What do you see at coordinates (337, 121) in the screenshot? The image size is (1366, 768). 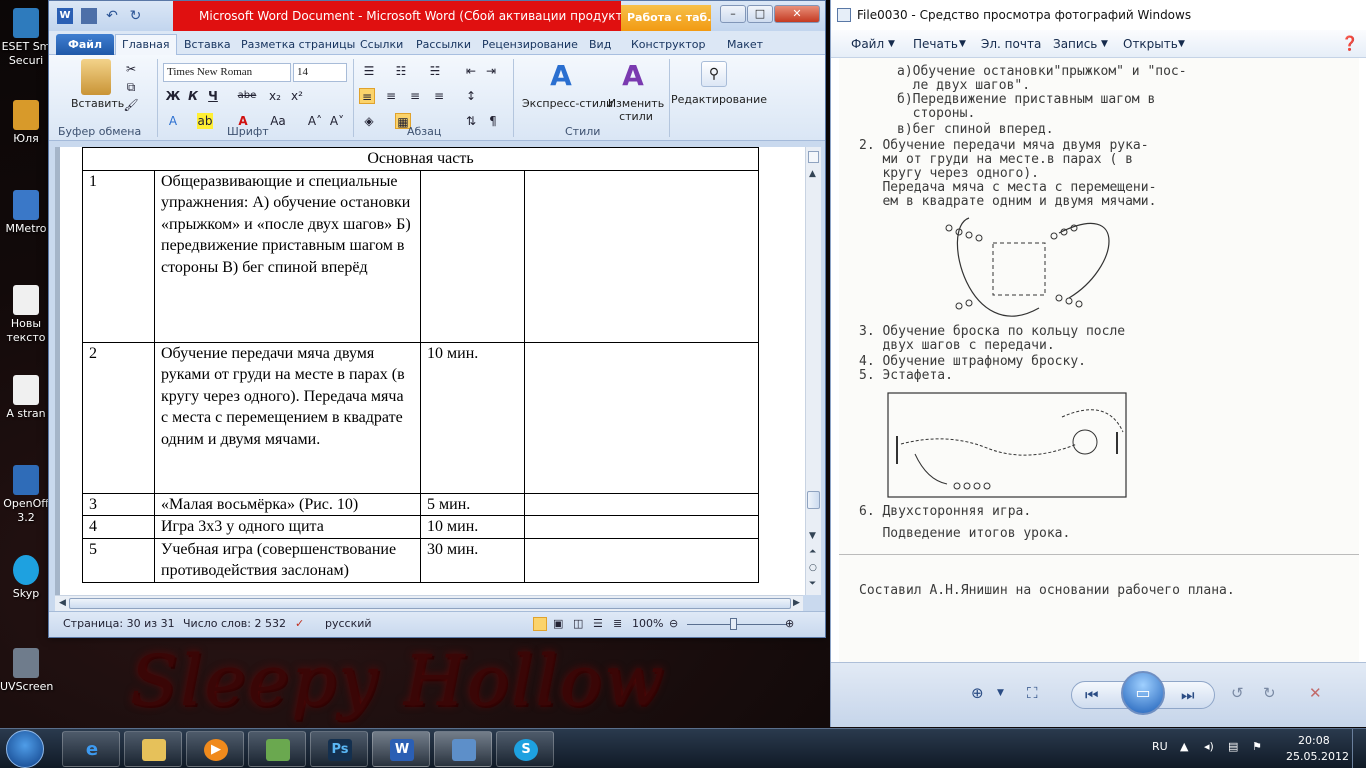 I see `shrink-font-icon: A˅` at bounding box center [337, 121].